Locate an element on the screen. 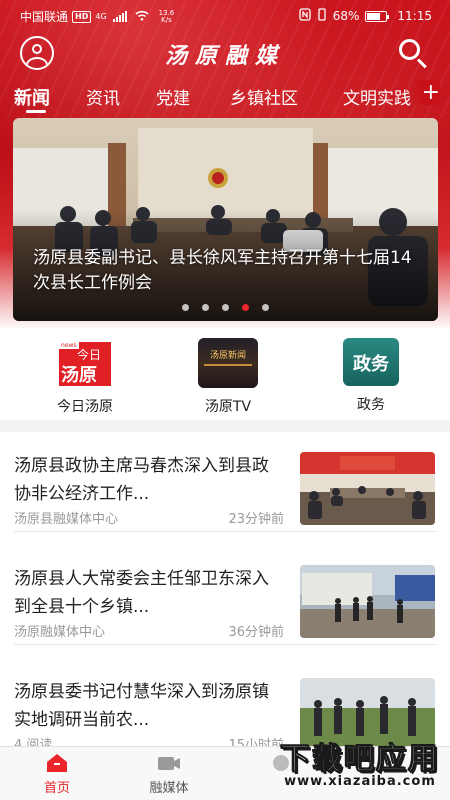 The image size is (450, 800). news-item: 汤原县政协主席马春杰深入到县政协非公经济工作... 汤原县融媒体中心 23分钟前 is located at coordinates (225, 482).